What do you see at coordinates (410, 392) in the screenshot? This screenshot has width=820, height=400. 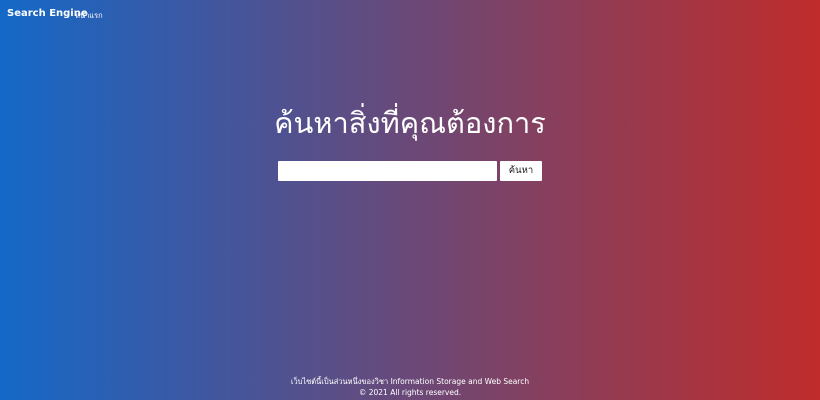 I see `footer-copyright: © 2021 All rights reserved.` at bounding box center [410, 392].